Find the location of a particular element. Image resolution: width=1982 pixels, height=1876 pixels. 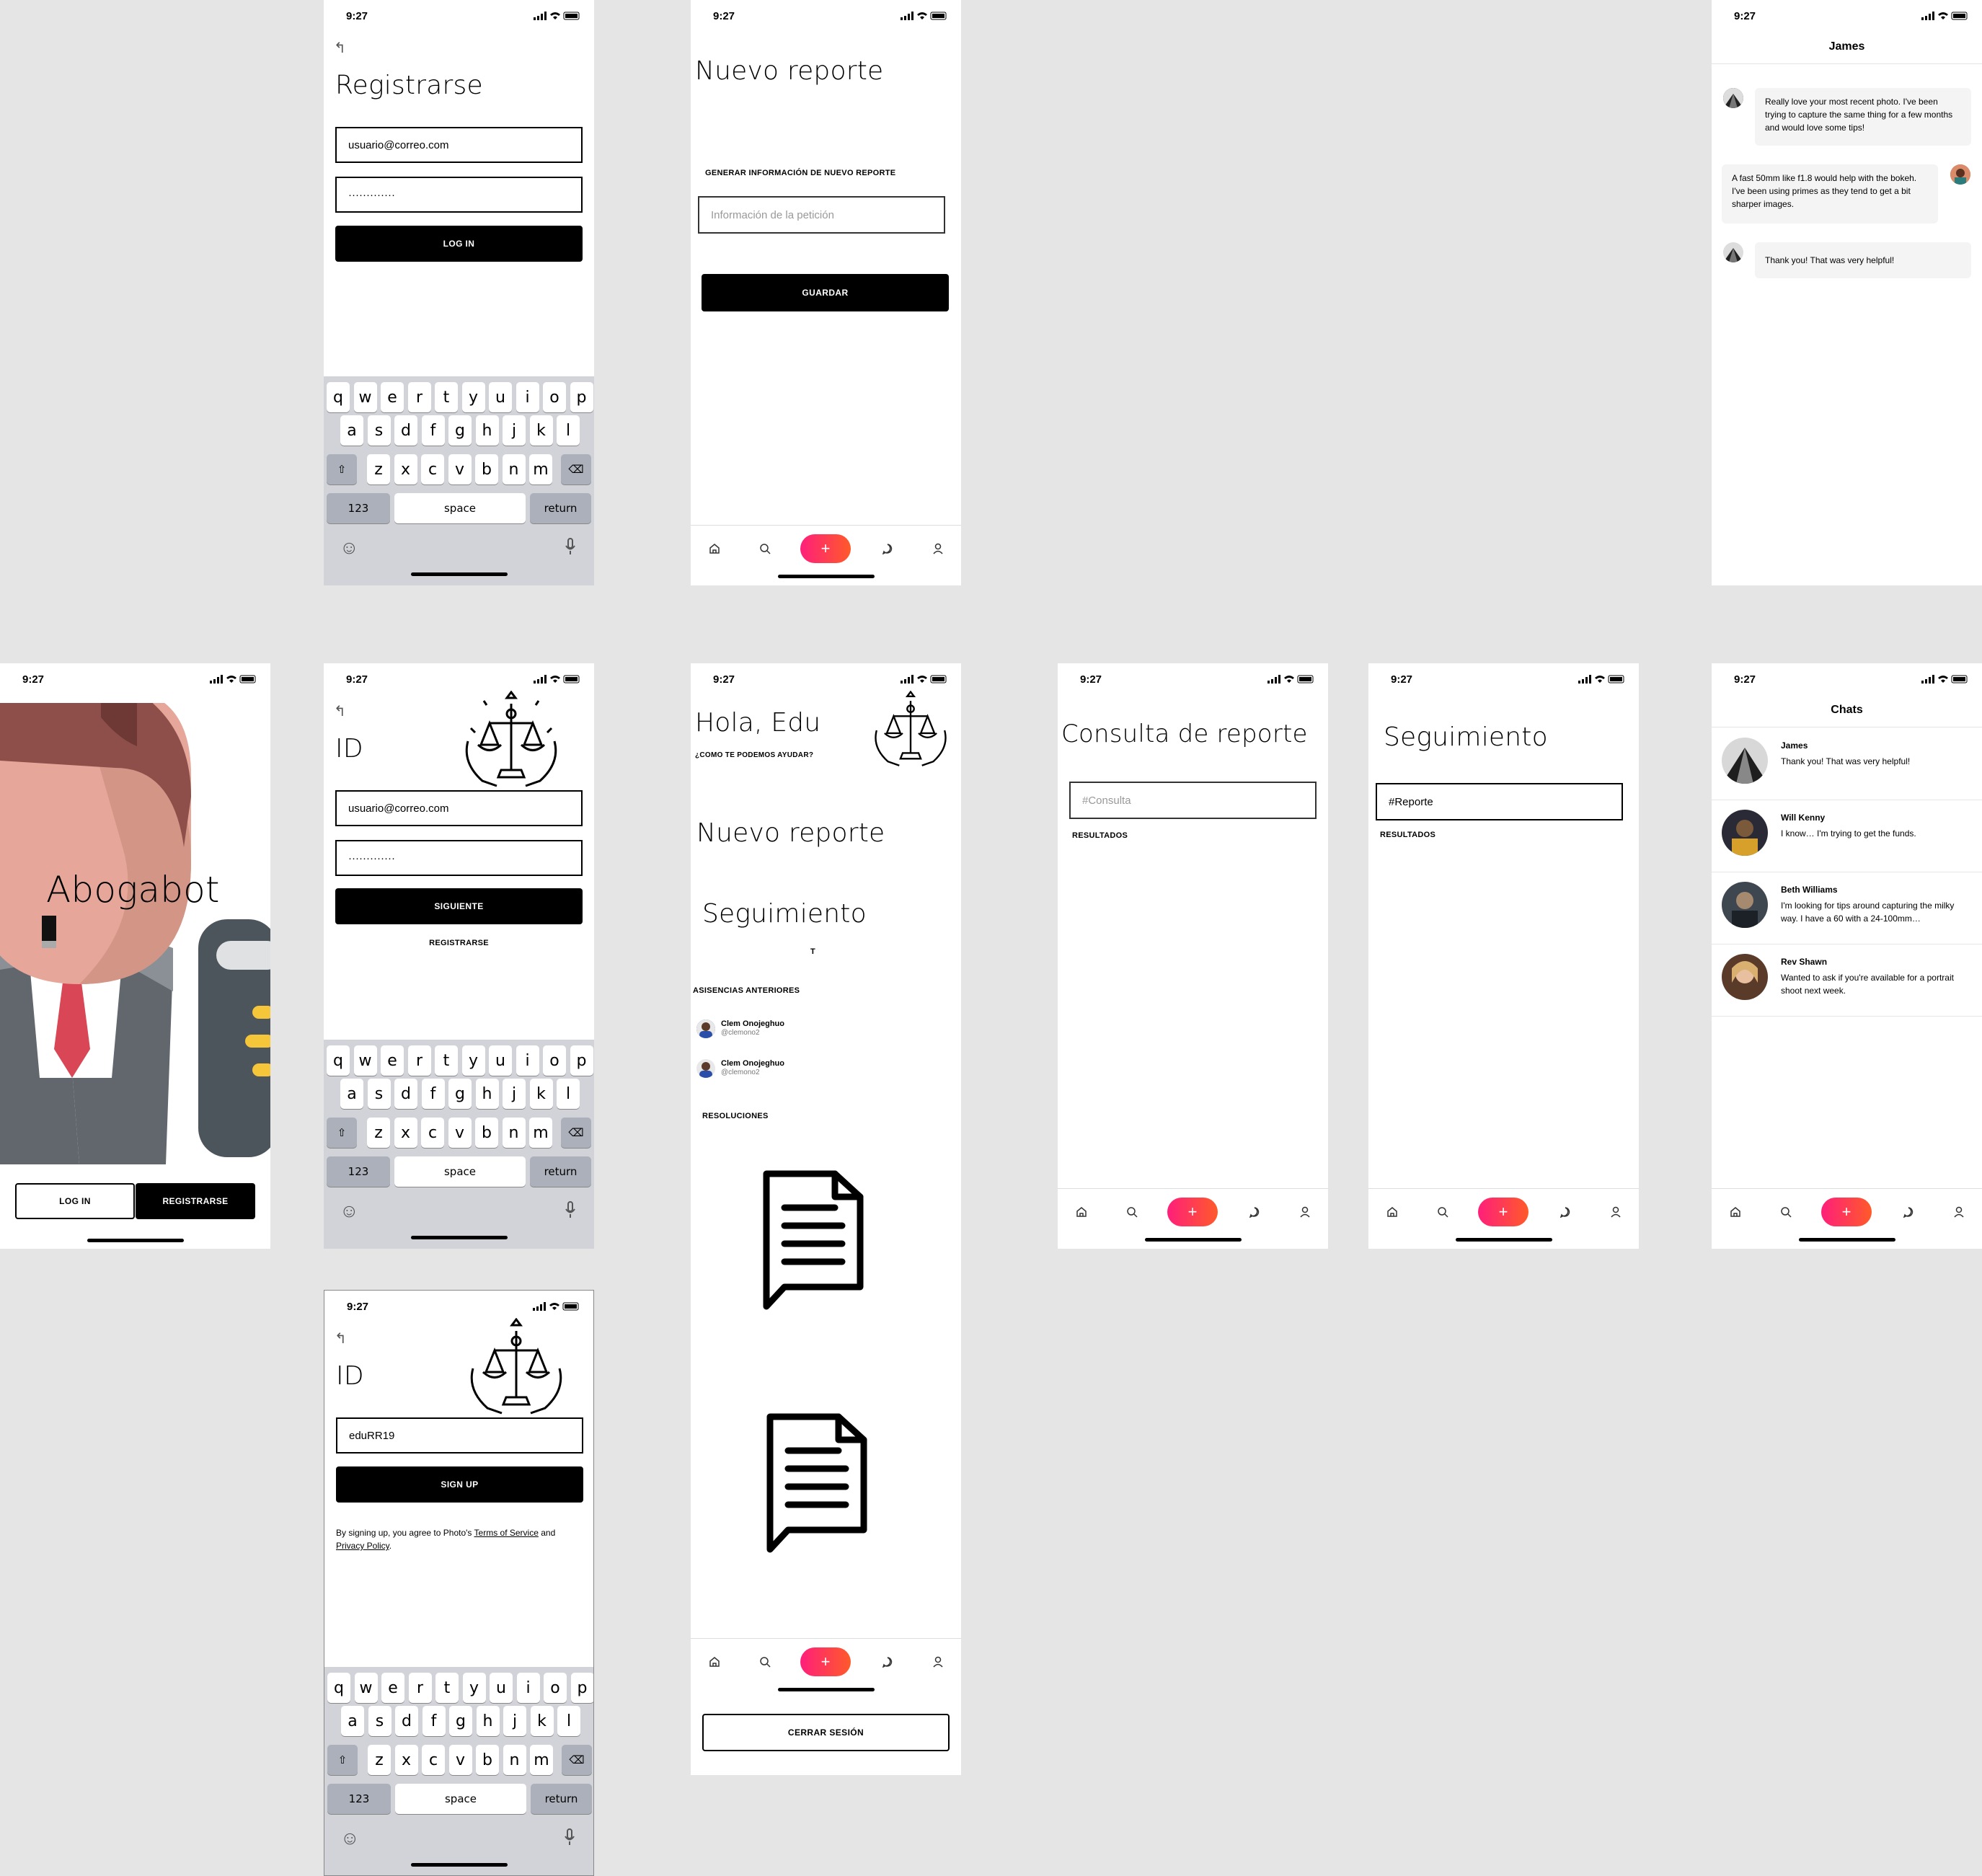

terms-of-service-link: Terms of Service is located at coordinates (506, 1533).